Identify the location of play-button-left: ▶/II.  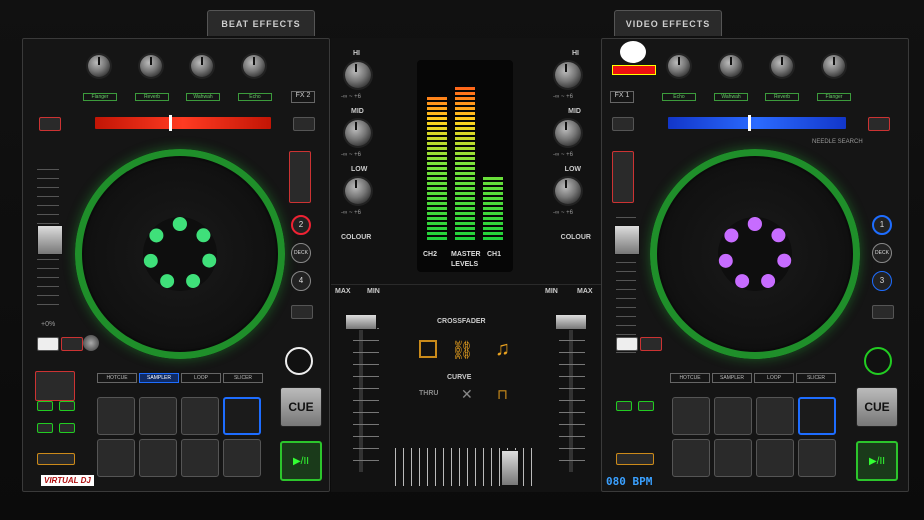
(301, 461).